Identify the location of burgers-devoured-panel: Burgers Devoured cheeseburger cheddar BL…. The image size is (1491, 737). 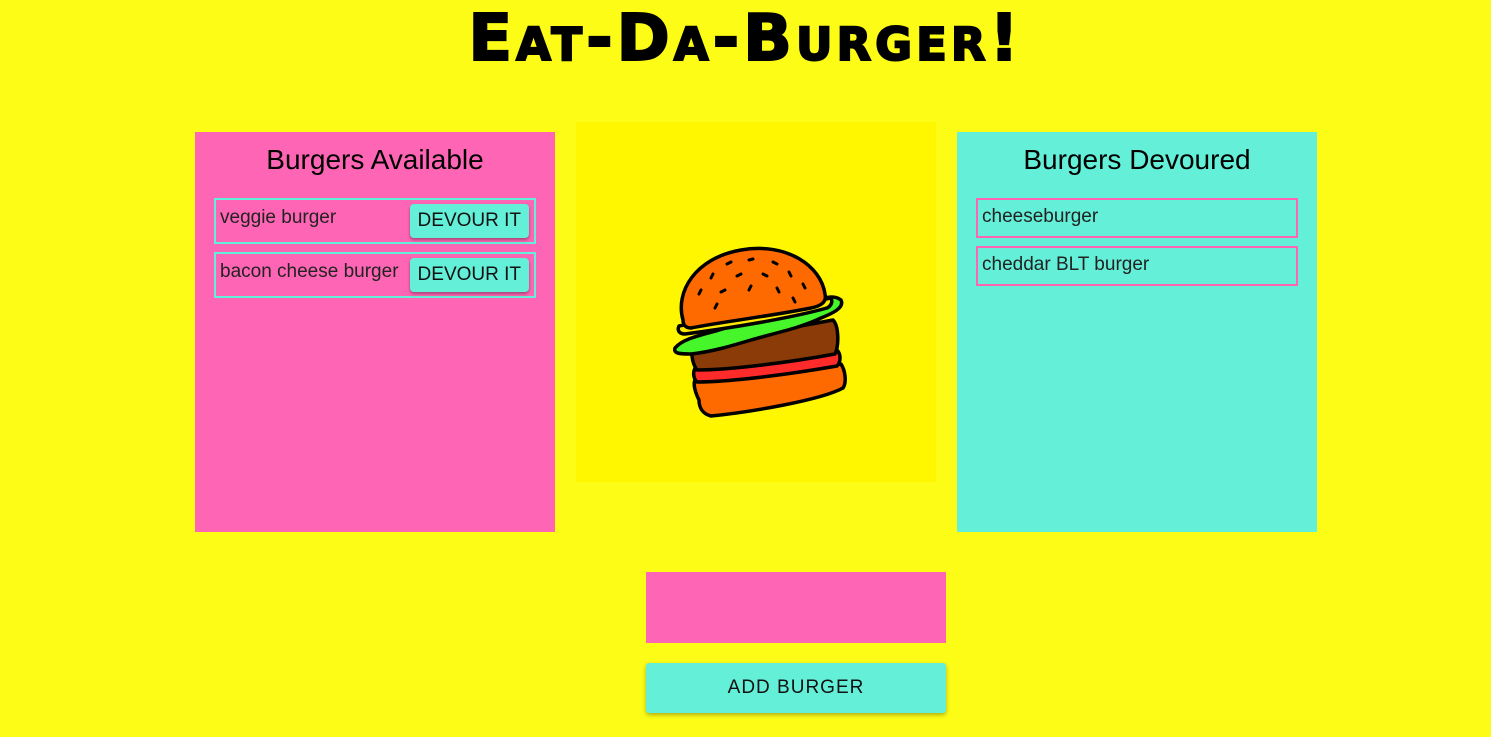
(1137, 332).